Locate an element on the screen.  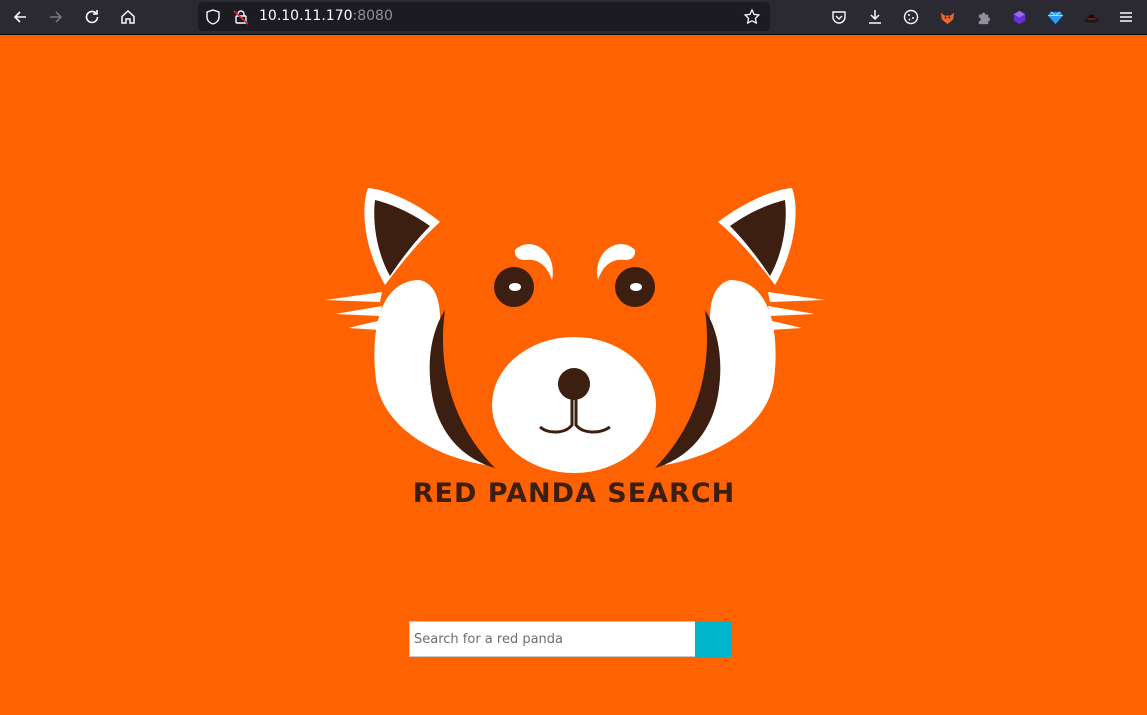
gem-extension-icon is located at coordinates (1055, 17).